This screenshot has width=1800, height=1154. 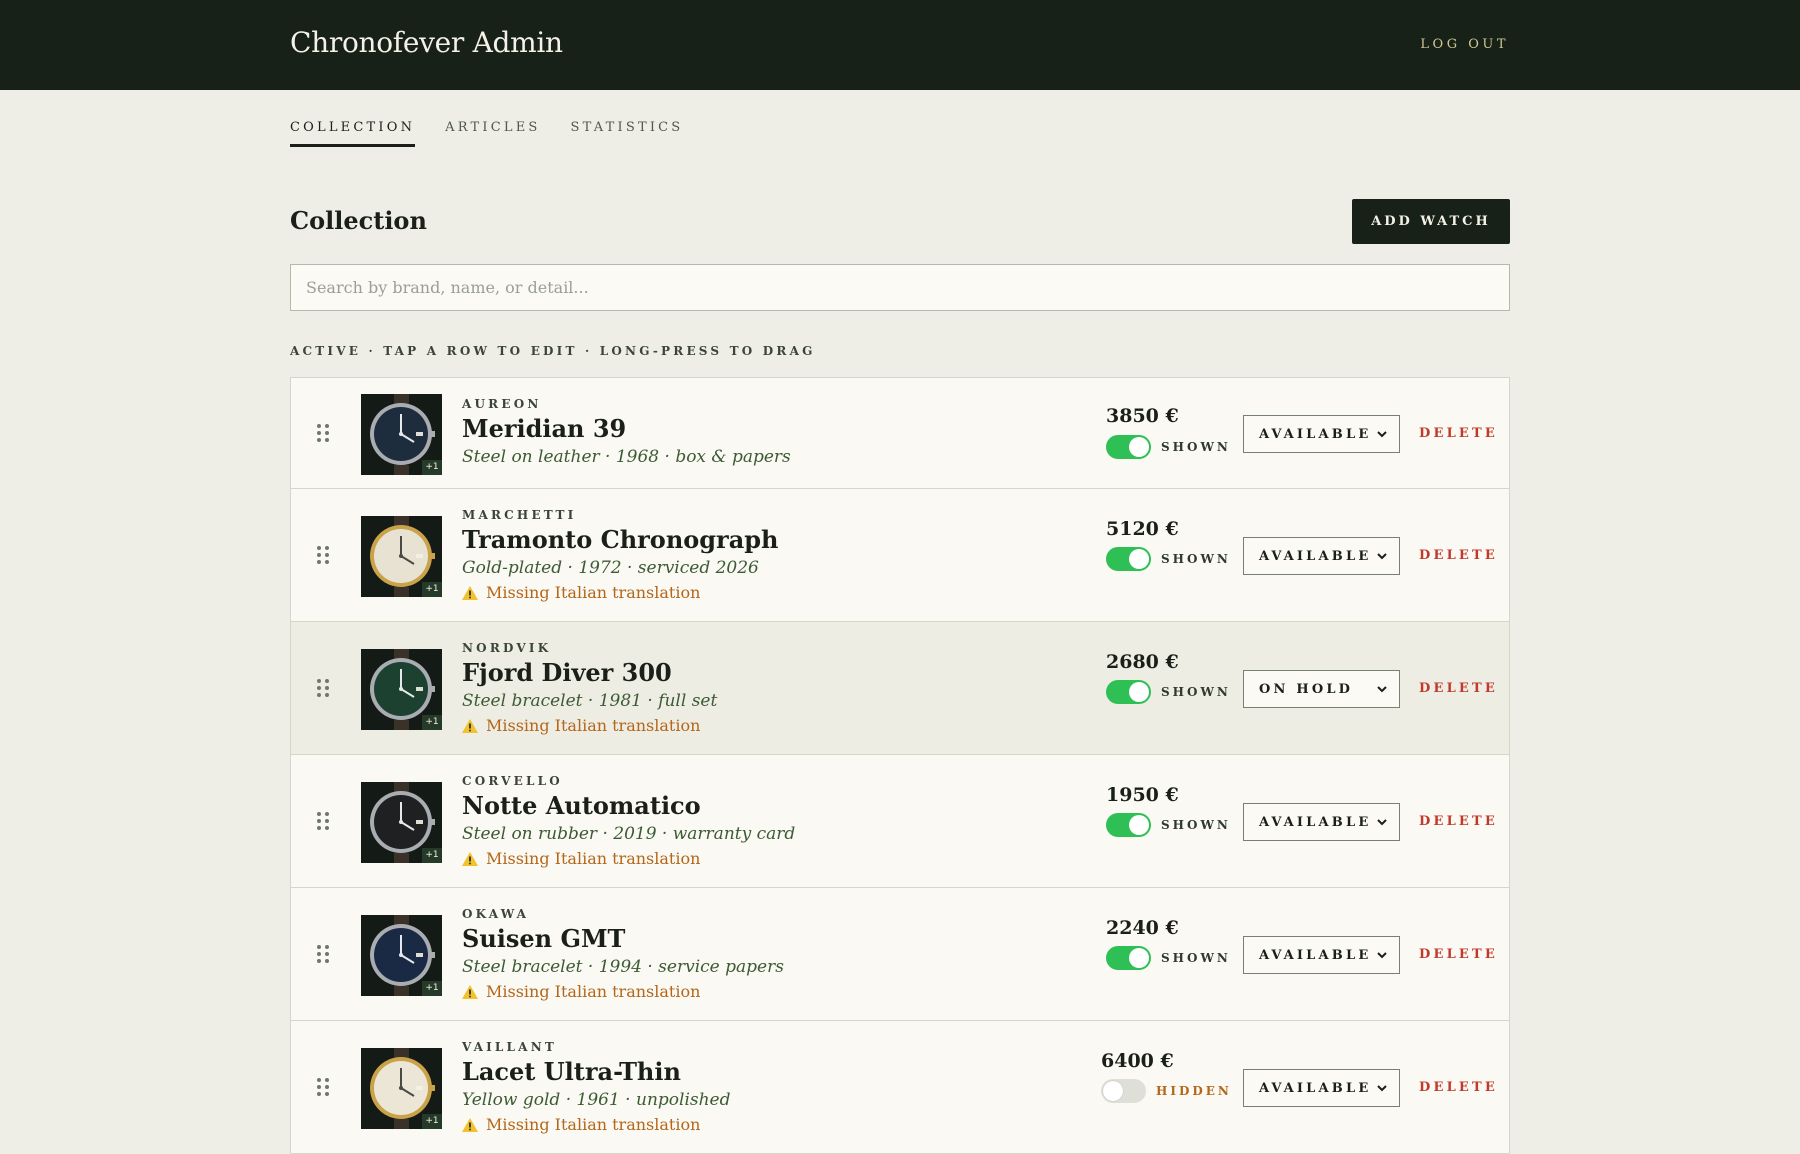 What do you see at coordinates (596, 1100) in the screenshot?
I see `watch-detail: Yellow gold · 1961 · unpolished` at bounding box center [596, 1100].